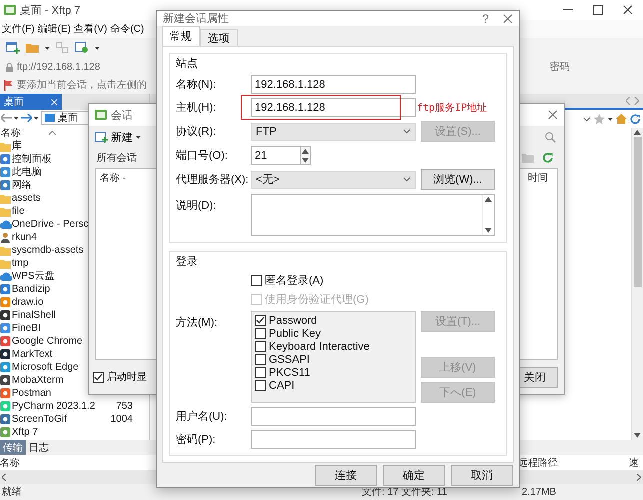 This screenshot has width=643, height=500. What do you see at coordinates (317, 300) in the screenshot?
I see `checkbox-label: 使用身份验证代理(G)` at bounding box center [317, 300].